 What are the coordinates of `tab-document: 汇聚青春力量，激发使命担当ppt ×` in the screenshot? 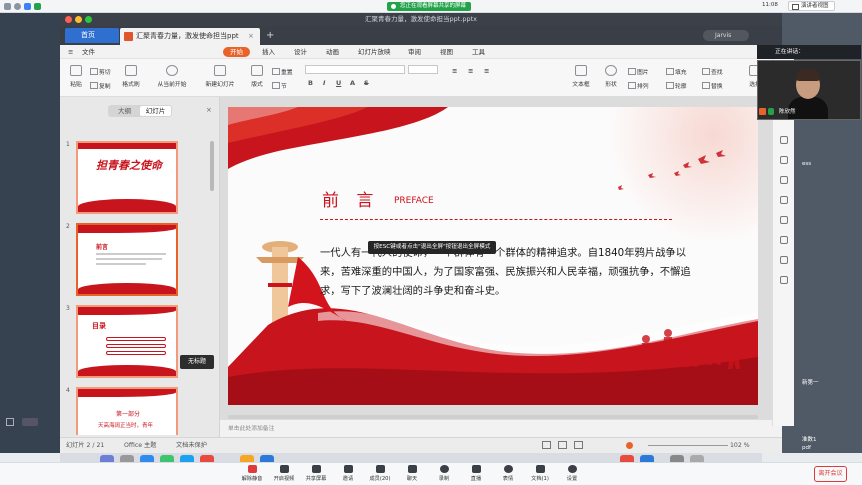 It's located at (190, 36).